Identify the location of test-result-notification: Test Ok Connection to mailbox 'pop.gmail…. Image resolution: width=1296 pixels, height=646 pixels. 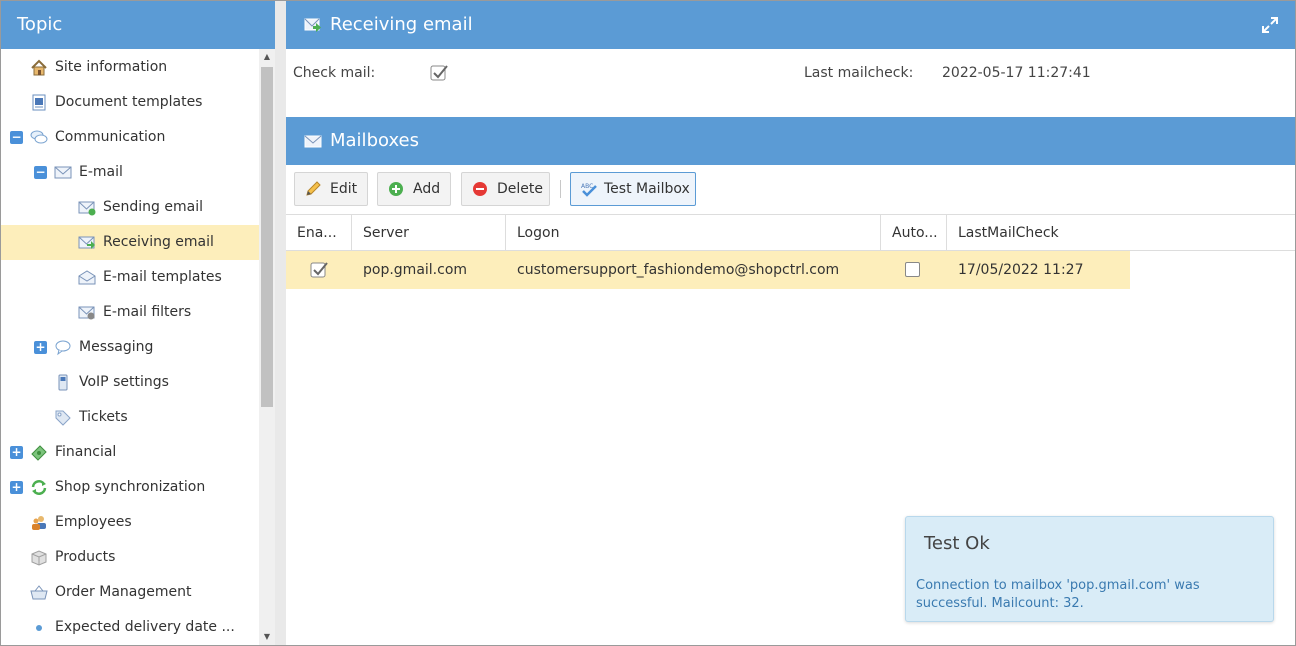
(1089, 569).